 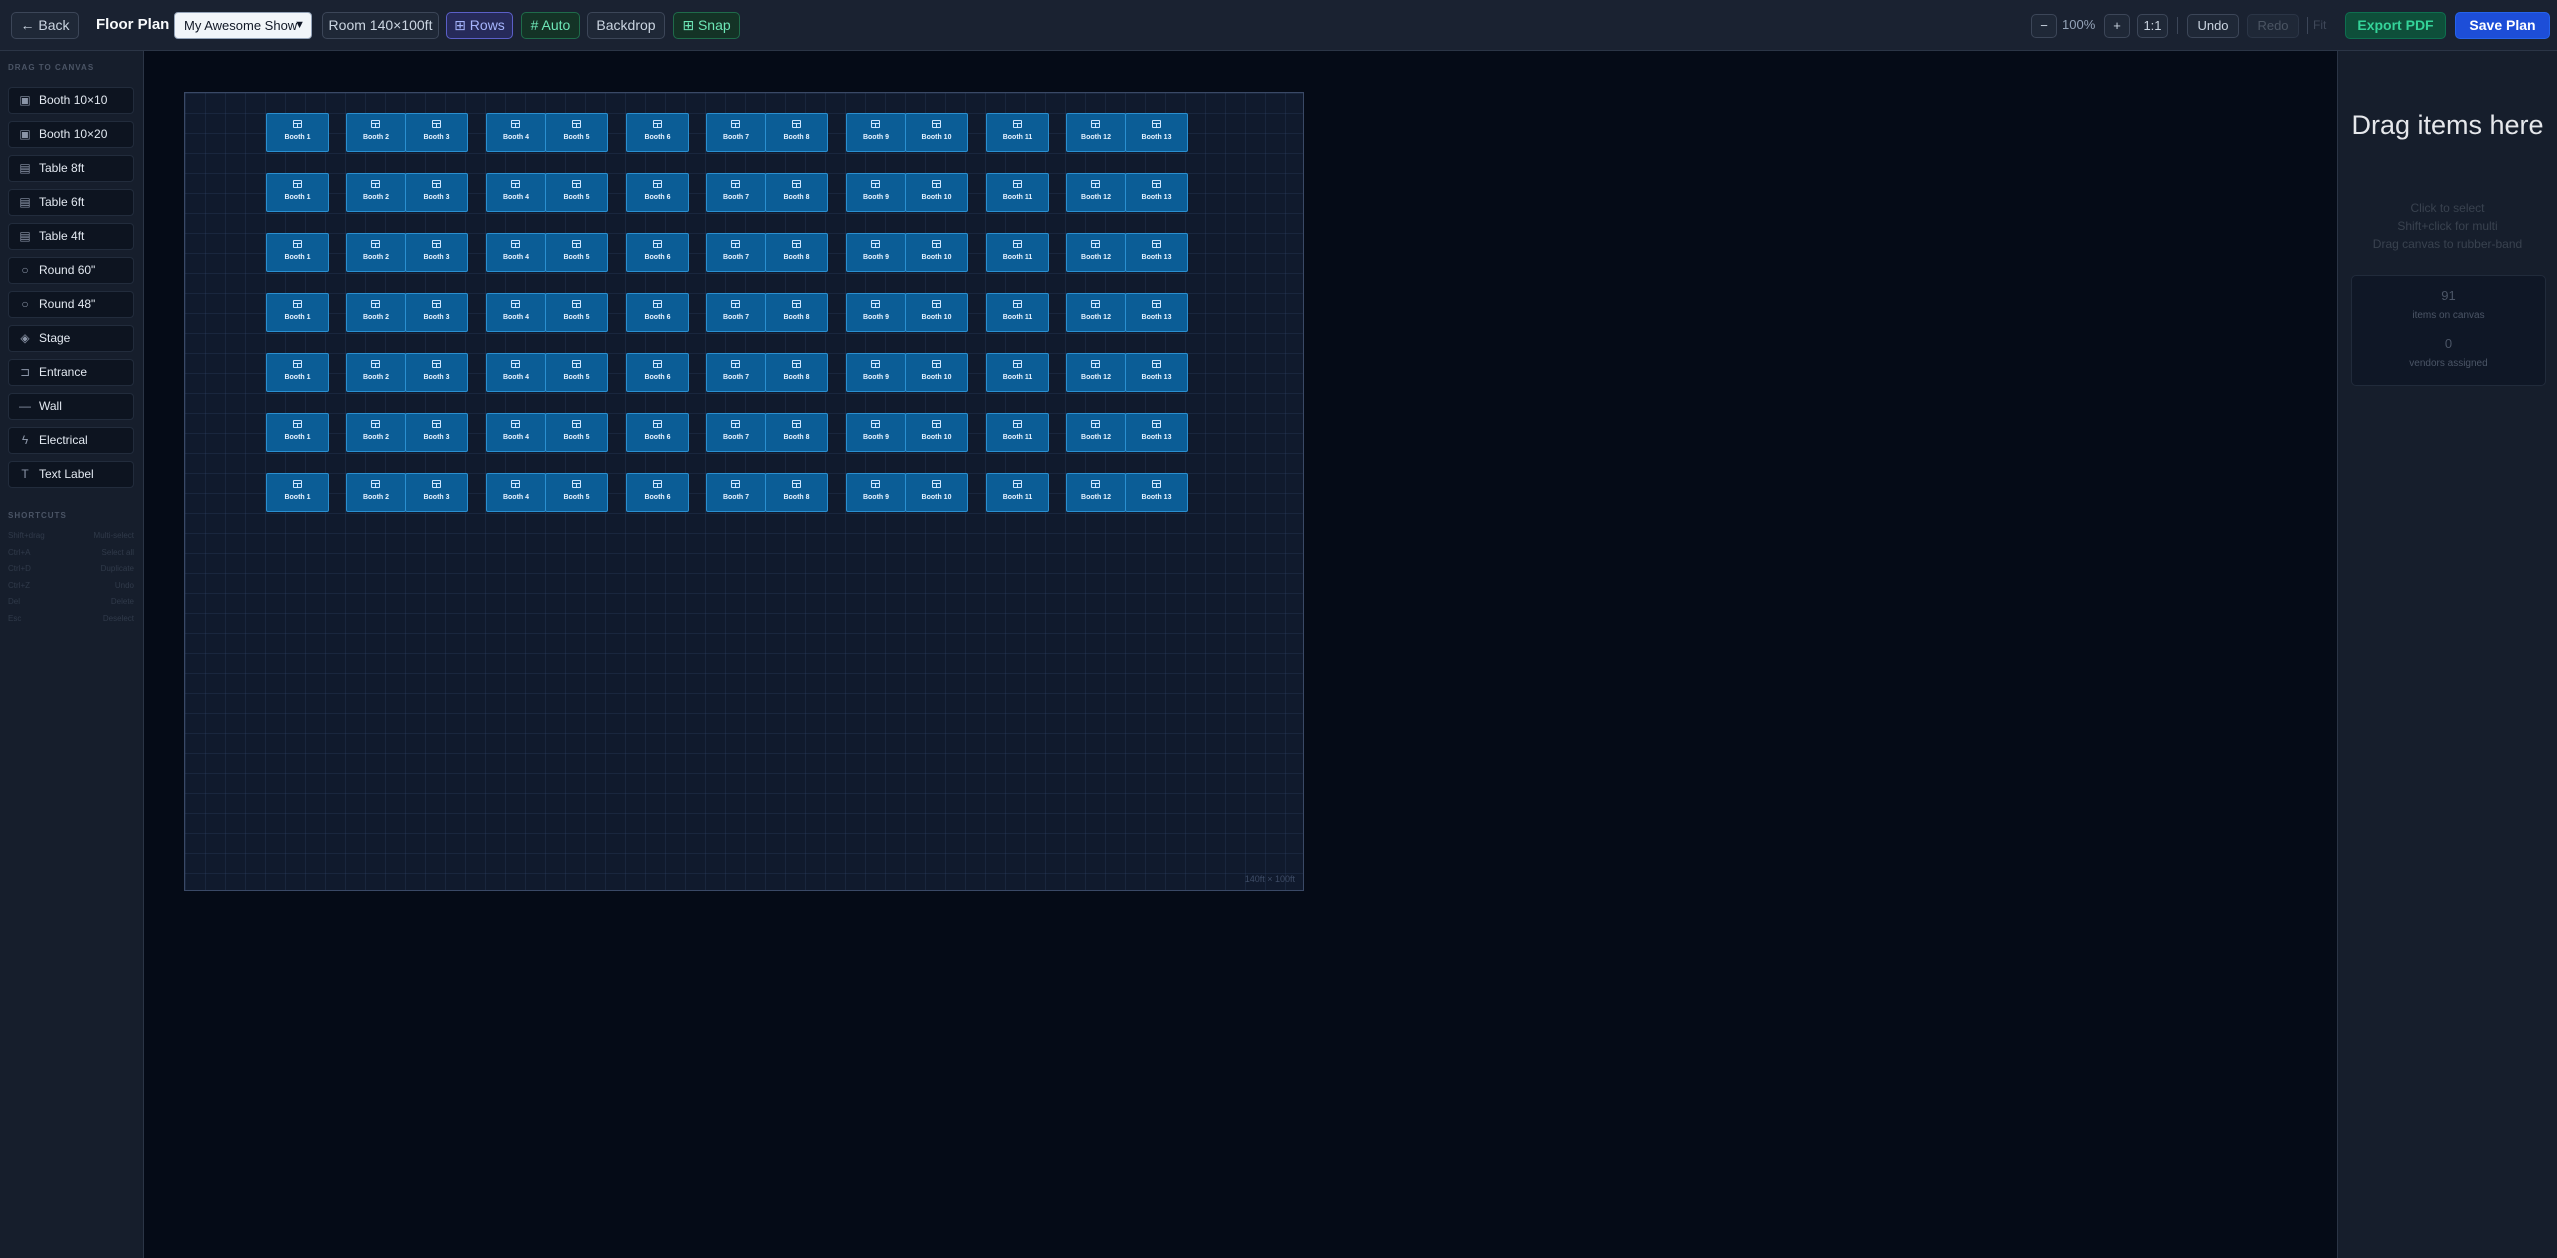 What do you see at coordinates (71, 474) in the screenshot?
I see `palette-item: T Text Label` at bounding box center [71, 474].